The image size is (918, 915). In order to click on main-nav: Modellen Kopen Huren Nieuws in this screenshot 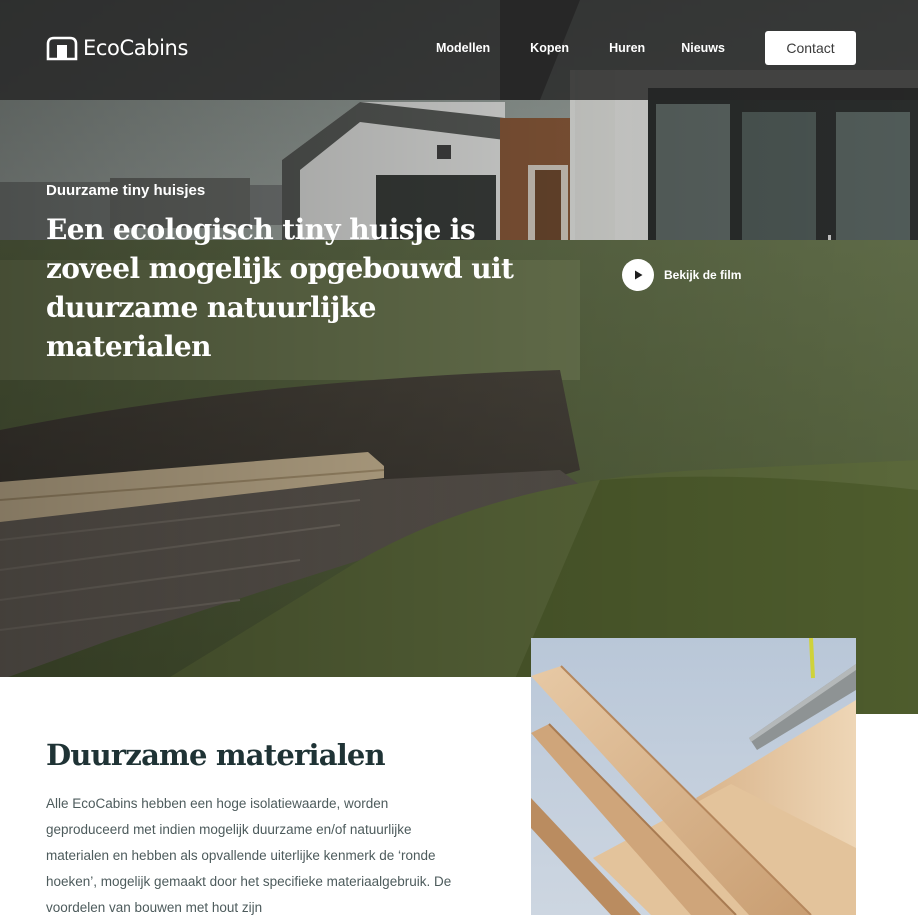, I will do `click(580, 48)`.